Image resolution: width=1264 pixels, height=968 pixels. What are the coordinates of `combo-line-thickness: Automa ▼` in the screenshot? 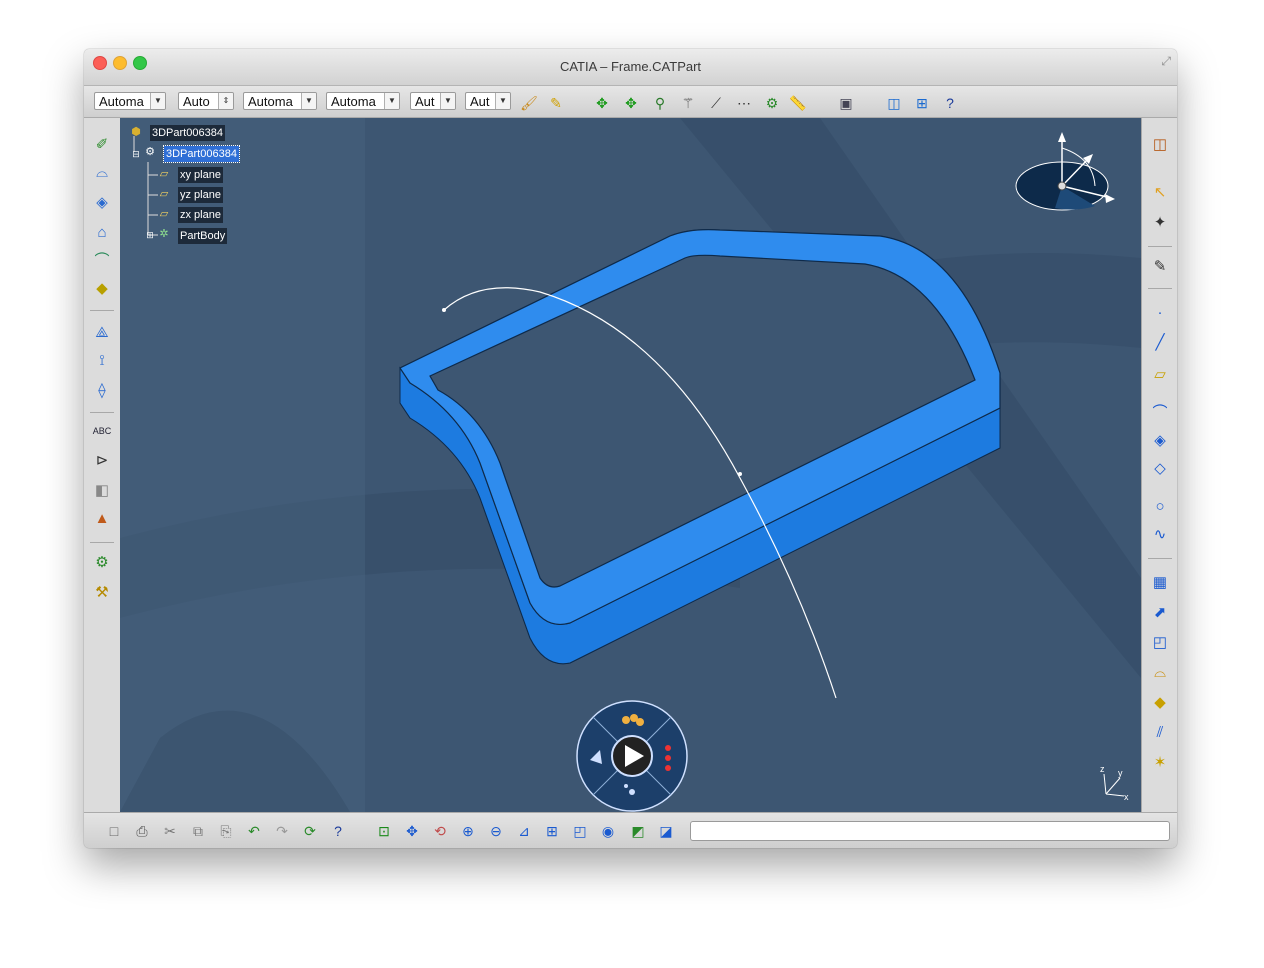 It's located at (280, 101).